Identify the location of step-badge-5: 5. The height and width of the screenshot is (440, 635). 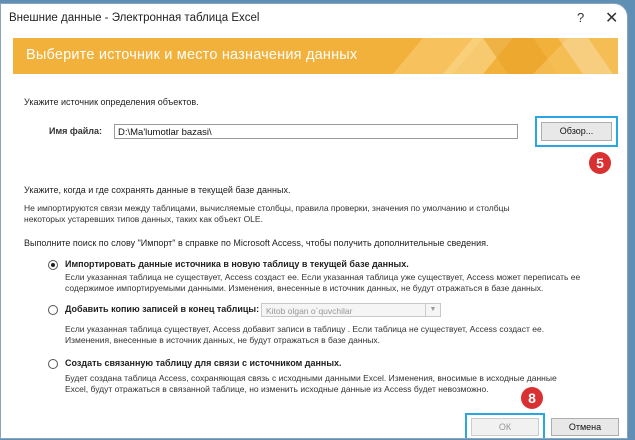
(600, 163).